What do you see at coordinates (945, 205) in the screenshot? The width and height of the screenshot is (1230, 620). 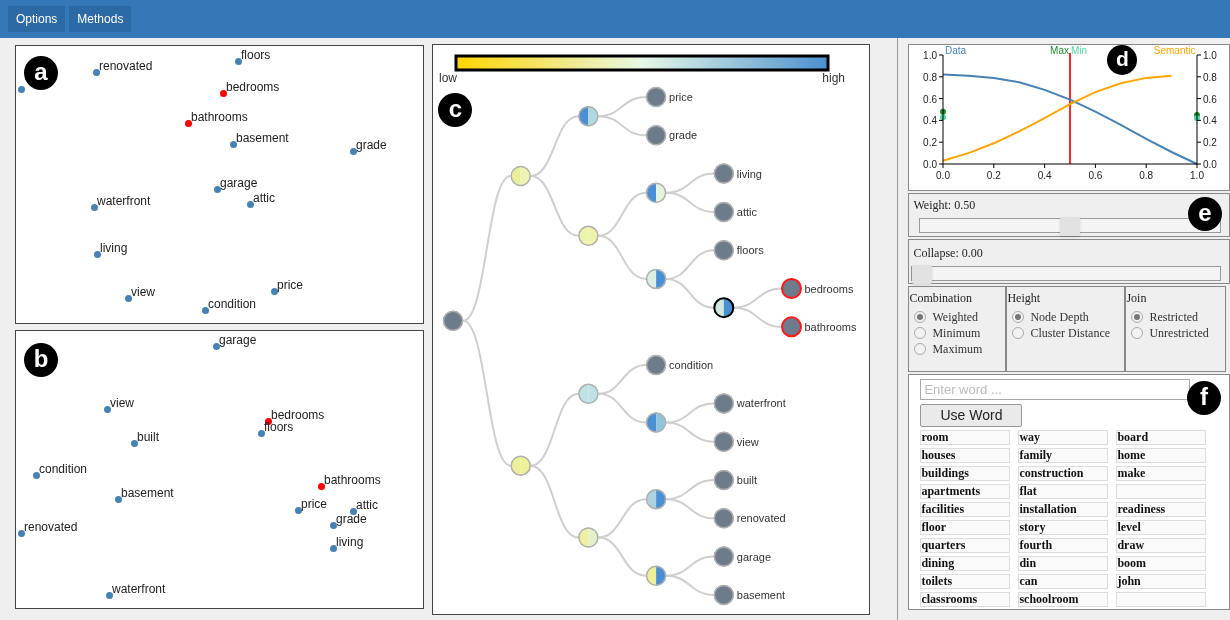 I see `slider-label: Weight: 0.50` at bounding box center [945, 205].